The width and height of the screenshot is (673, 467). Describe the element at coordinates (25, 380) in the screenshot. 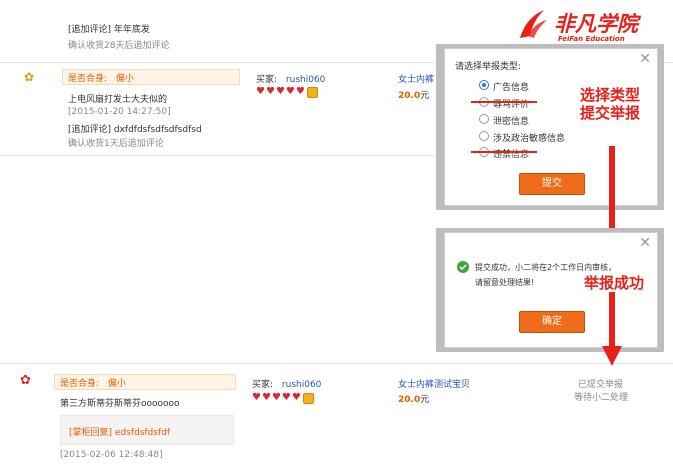

I see `good-rating-icon: ✿` at that location.